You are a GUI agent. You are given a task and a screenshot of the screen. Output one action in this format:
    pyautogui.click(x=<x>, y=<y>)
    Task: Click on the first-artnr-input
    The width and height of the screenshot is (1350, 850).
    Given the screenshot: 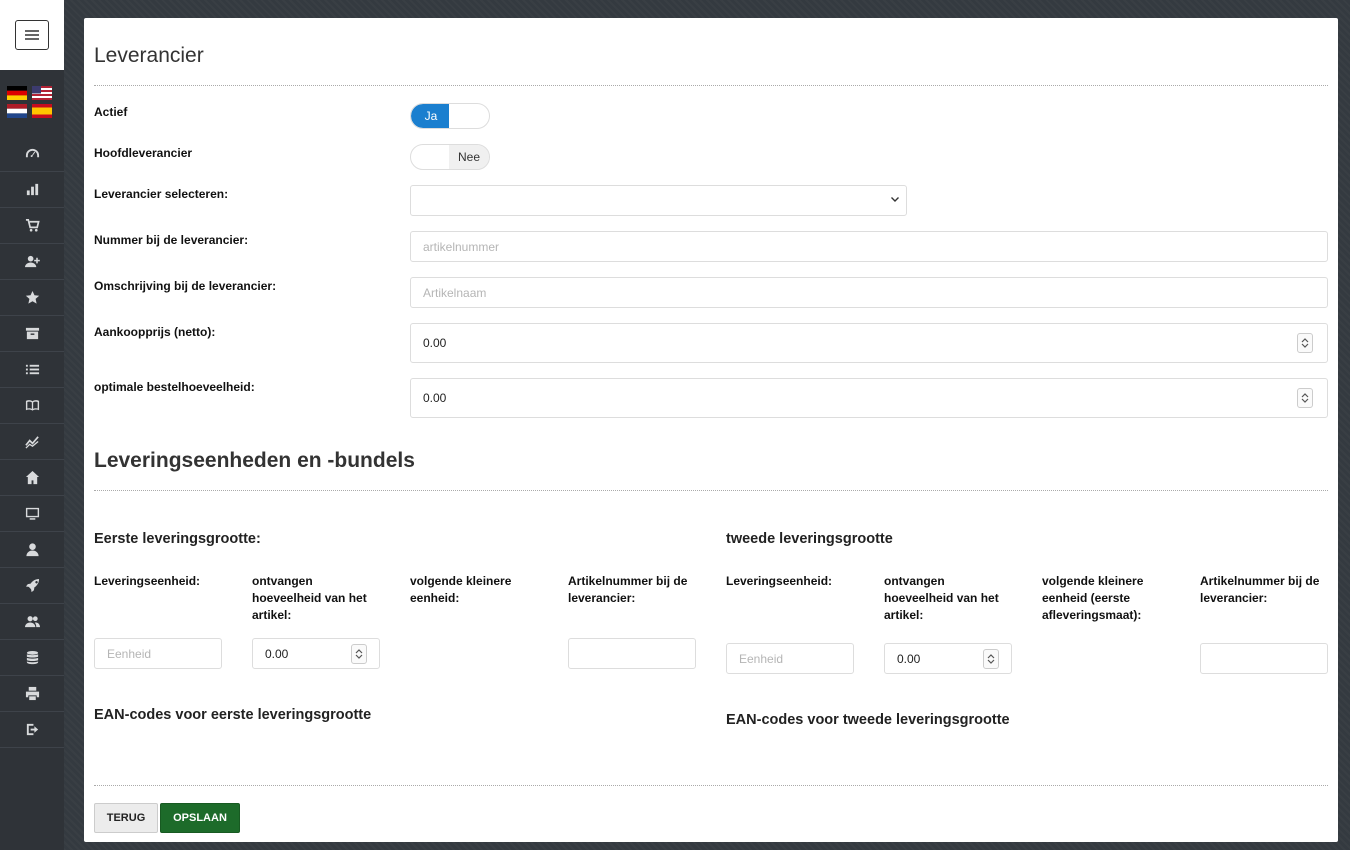 What is the action you would take?
    pyautogui.click(x=632, y=653)
    